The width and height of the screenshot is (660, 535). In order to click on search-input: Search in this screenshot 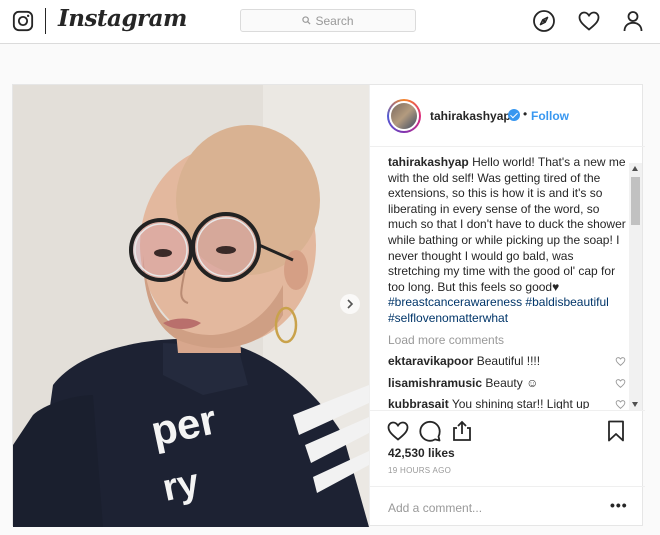, I will do `click(328, 20)`.